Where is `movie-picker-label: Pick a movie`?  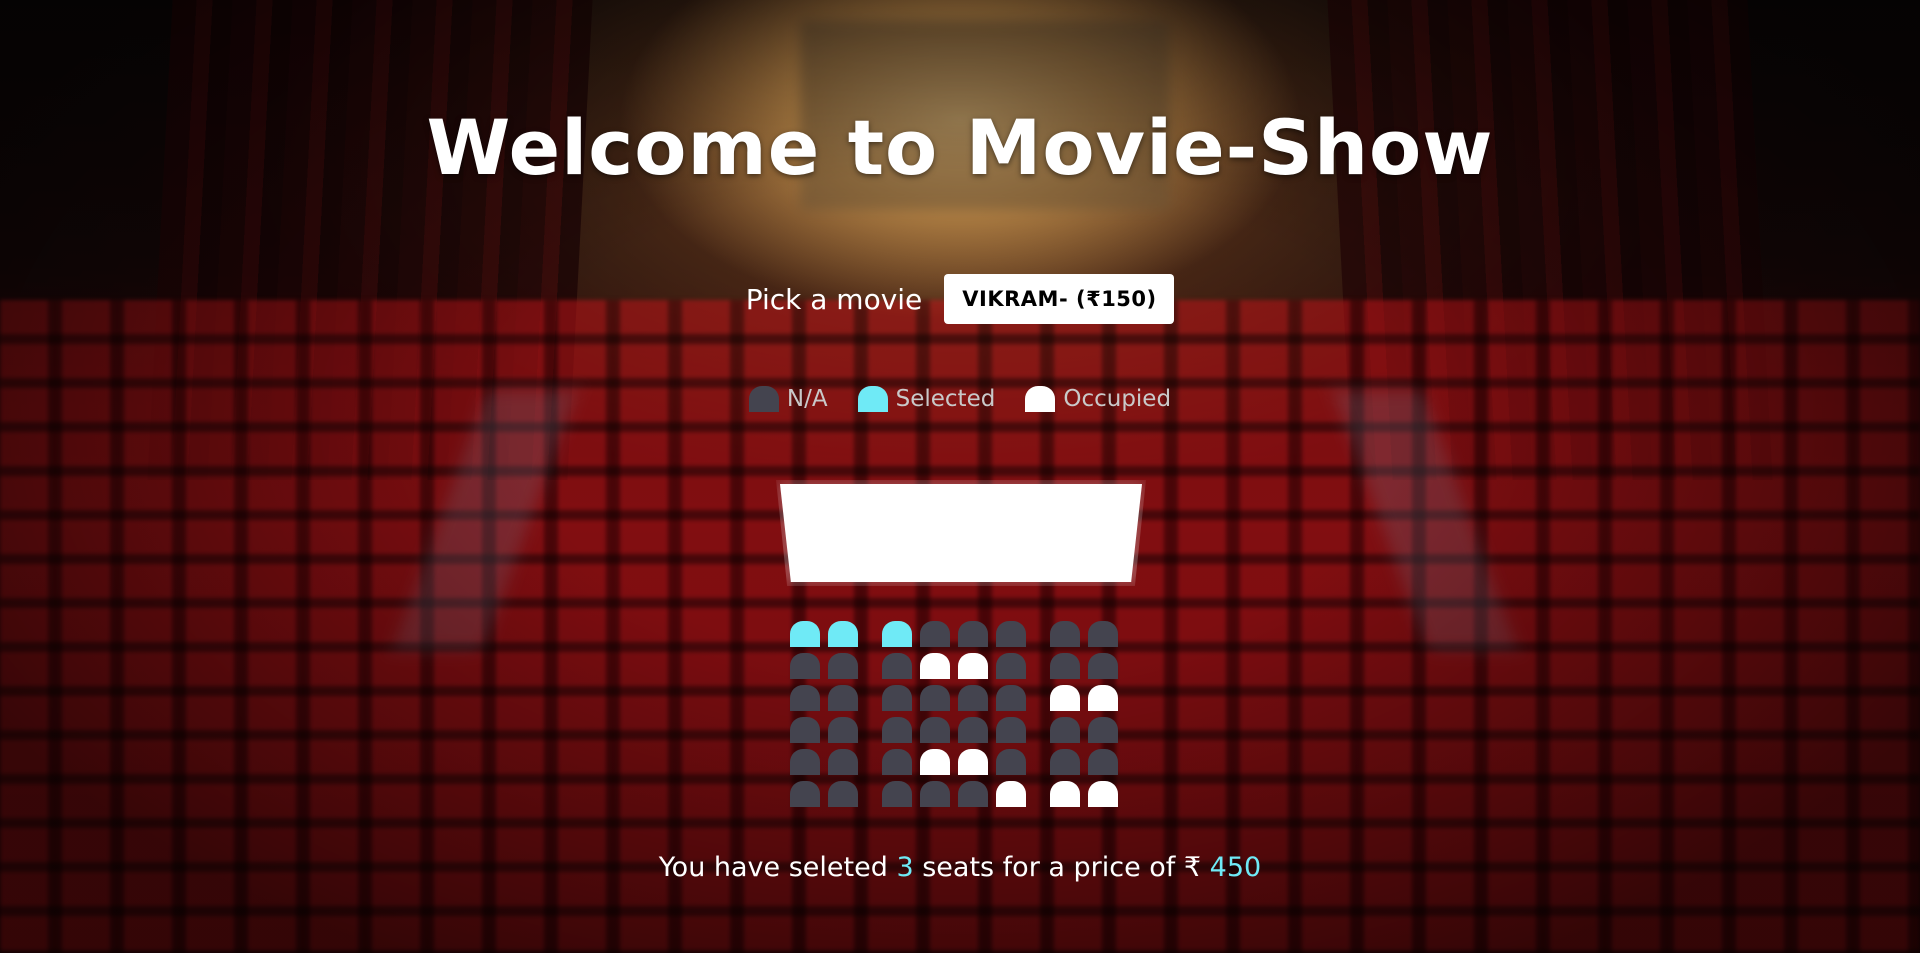 movie-picker-label: Pick a movie is located at coordinates (834, 299).